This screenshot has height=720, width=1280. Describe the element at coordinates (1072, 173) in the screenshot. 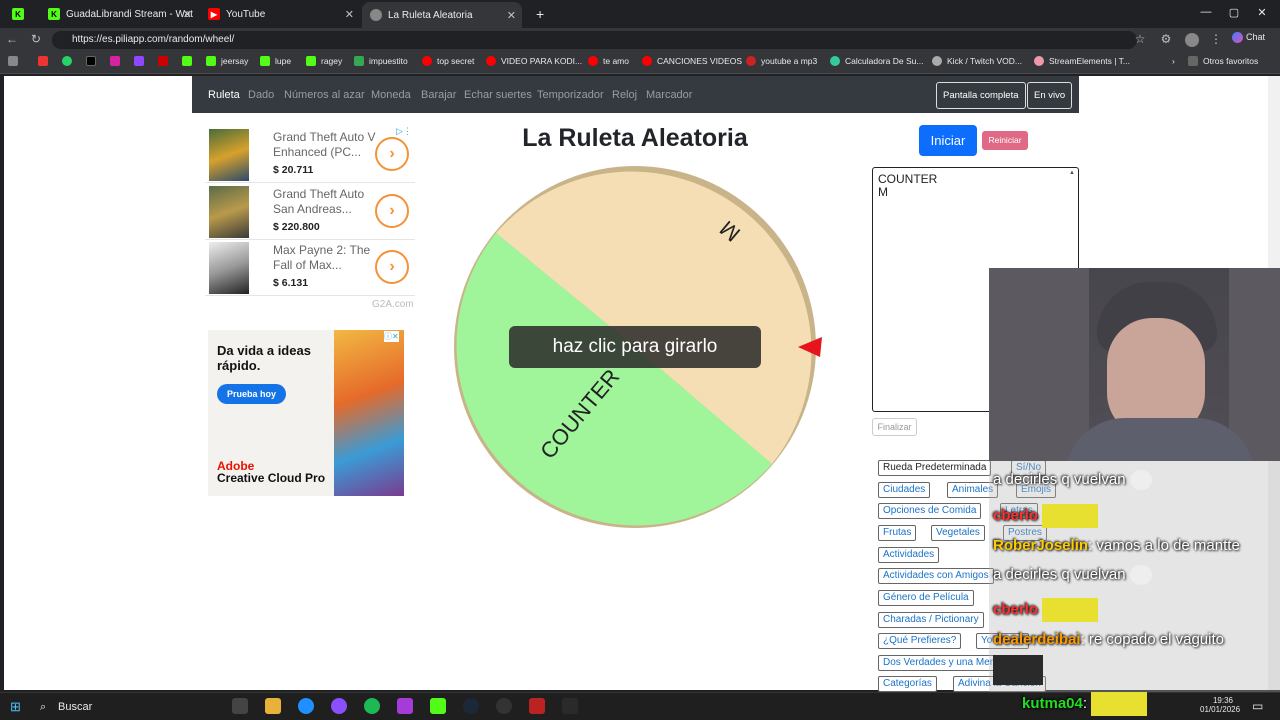

I see `textarea-scroll-up-icon: ▲` at that location.